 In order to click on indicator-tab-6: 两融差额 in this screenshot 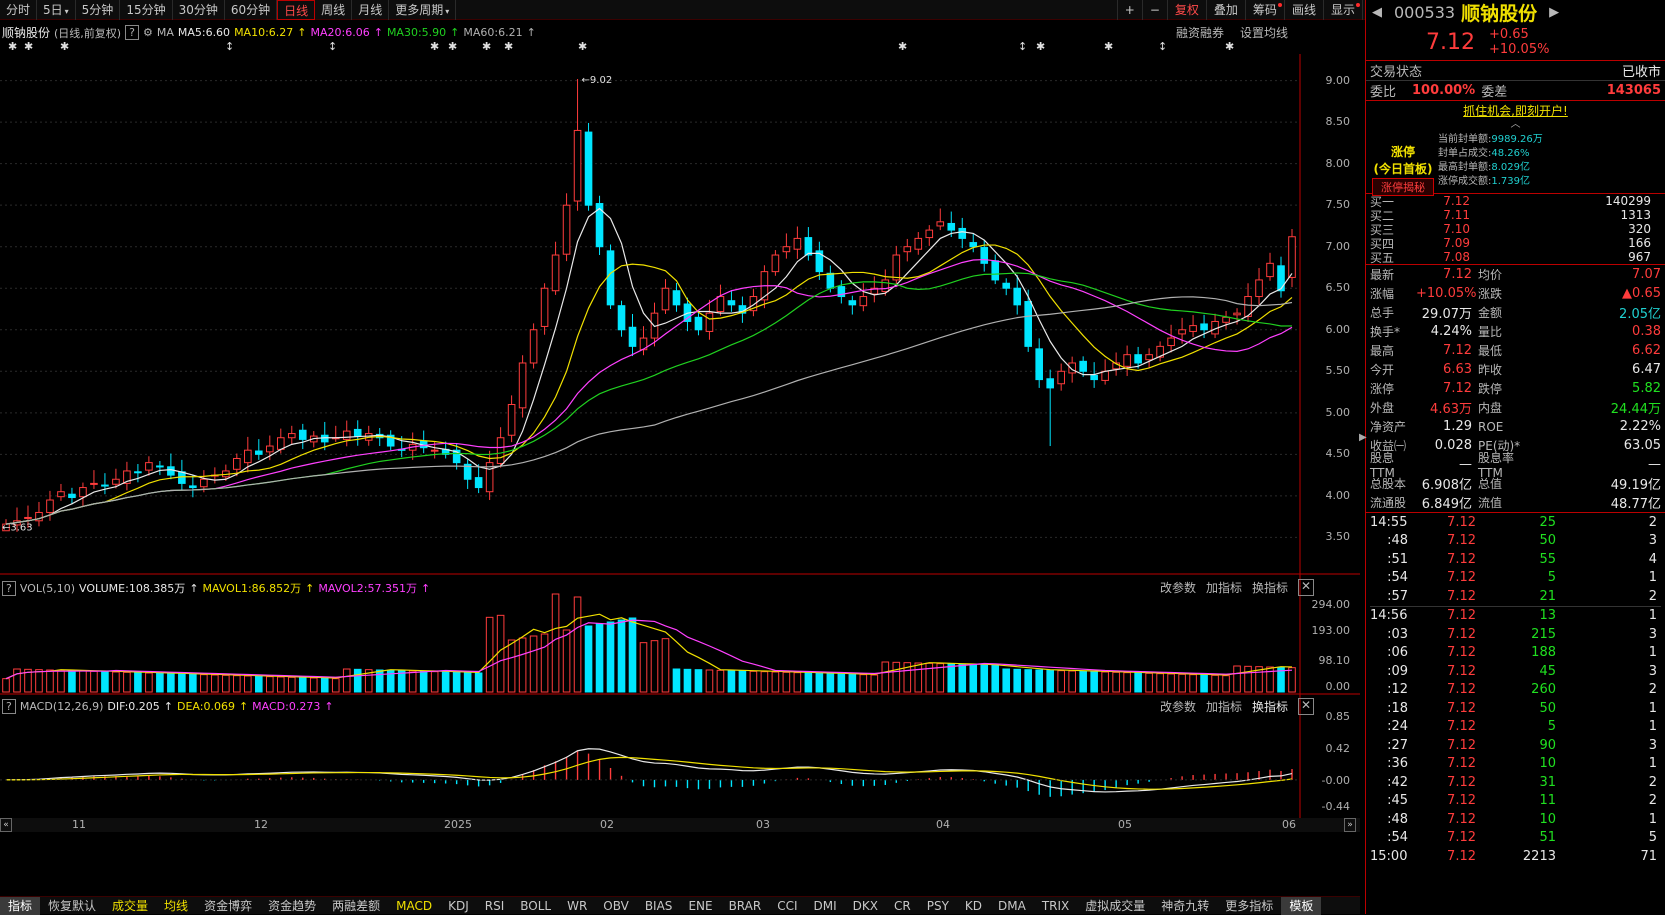, I will do `click(356, 906)`.